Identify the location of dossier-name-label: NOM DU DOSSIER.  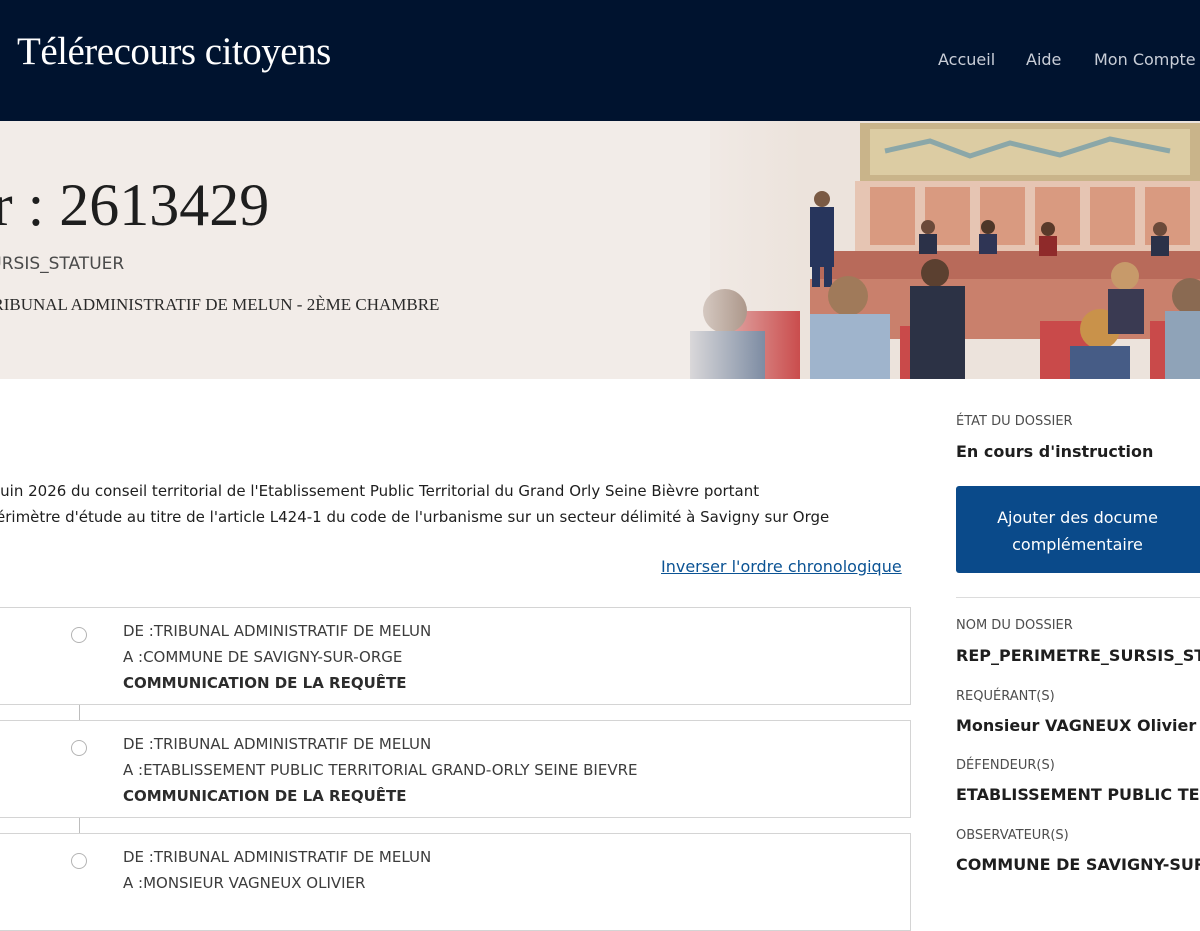
(1014, 625).